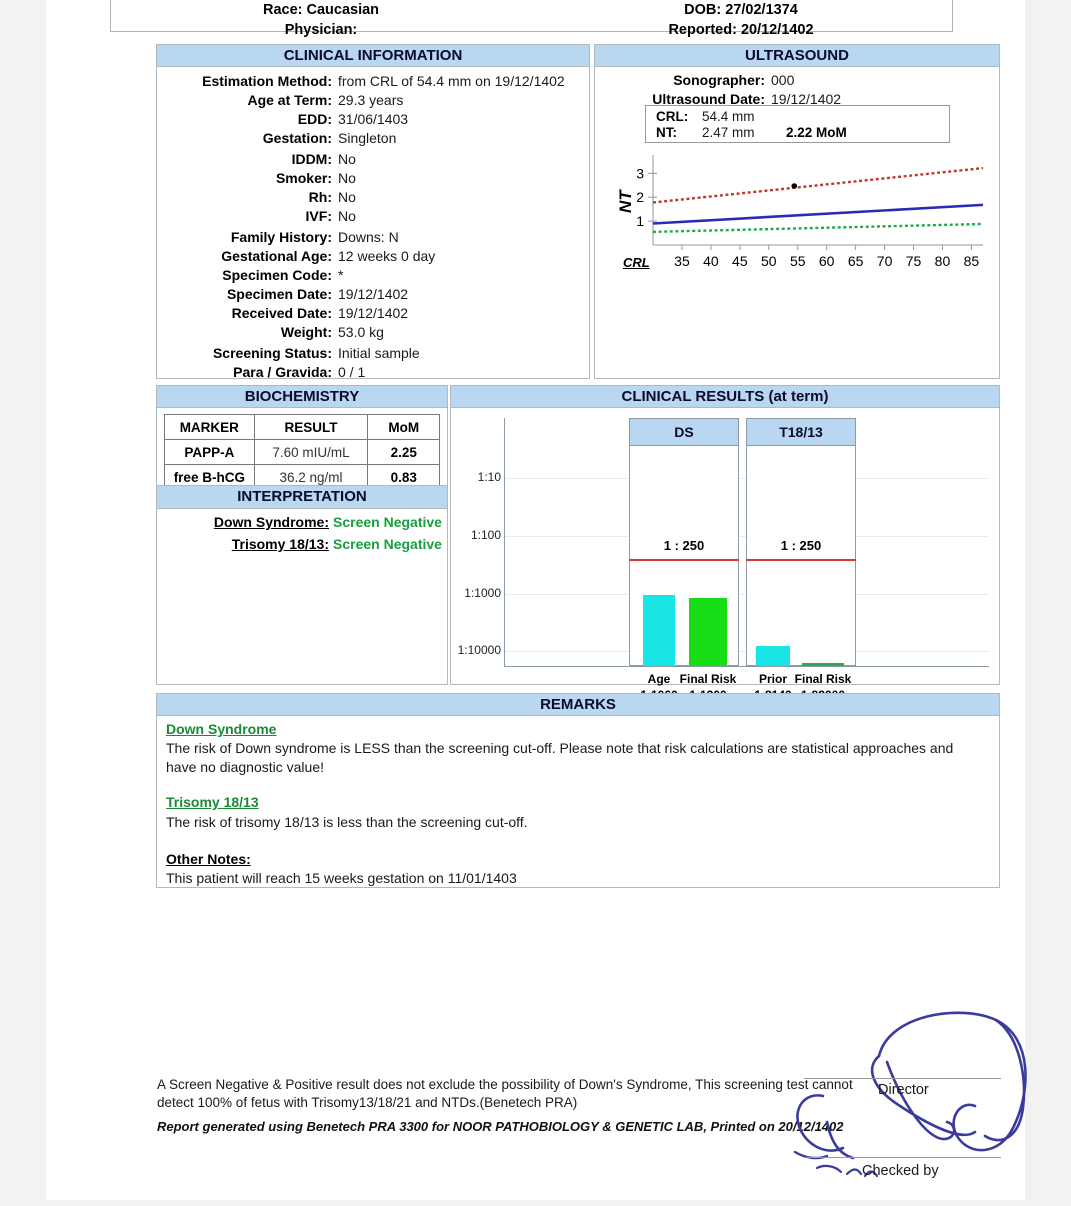 This screenshot has width=1071, height=1206. I want to click on clinical-info-row: Para / Gravida: 0 / 1, so click(373, 373).